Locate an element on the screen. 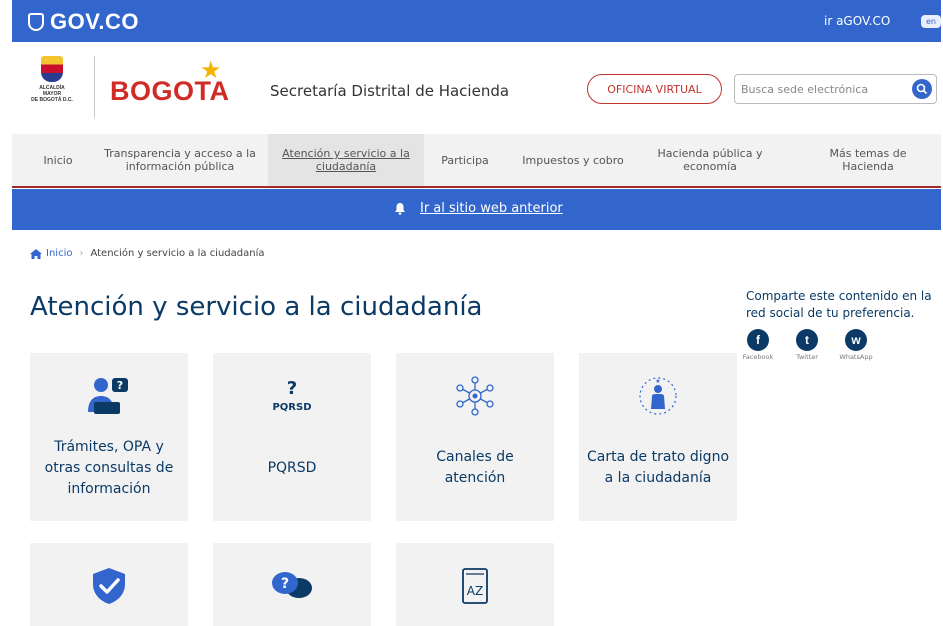  share-facebook: f Facebook is located at coordinates (758, 345).